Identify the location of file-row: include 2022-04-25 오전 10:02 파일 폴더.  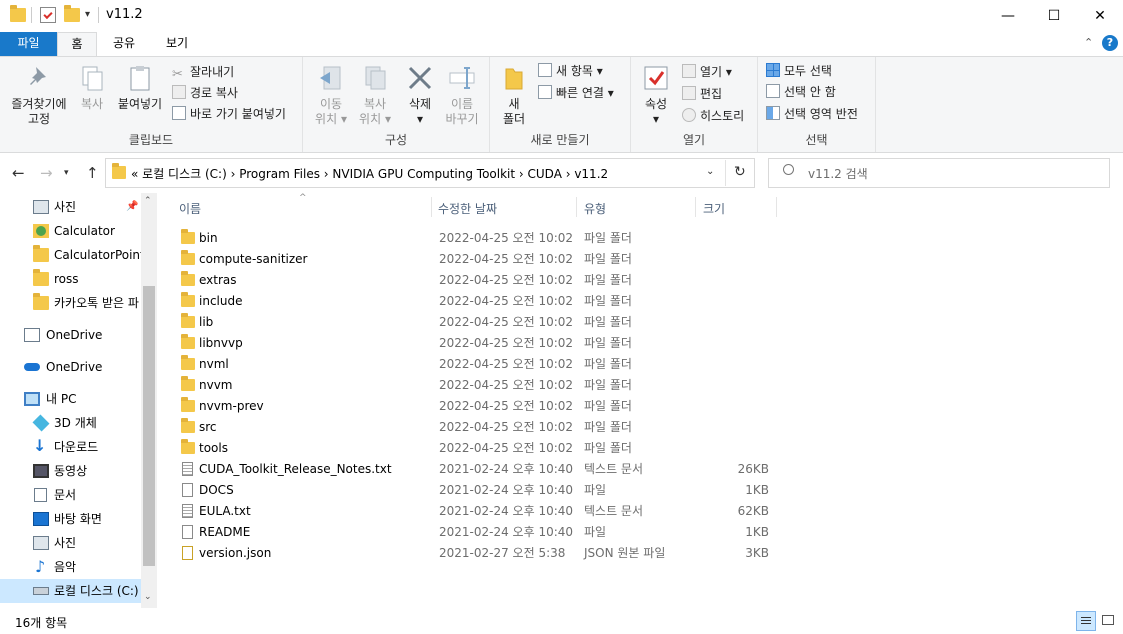
(557, 301).